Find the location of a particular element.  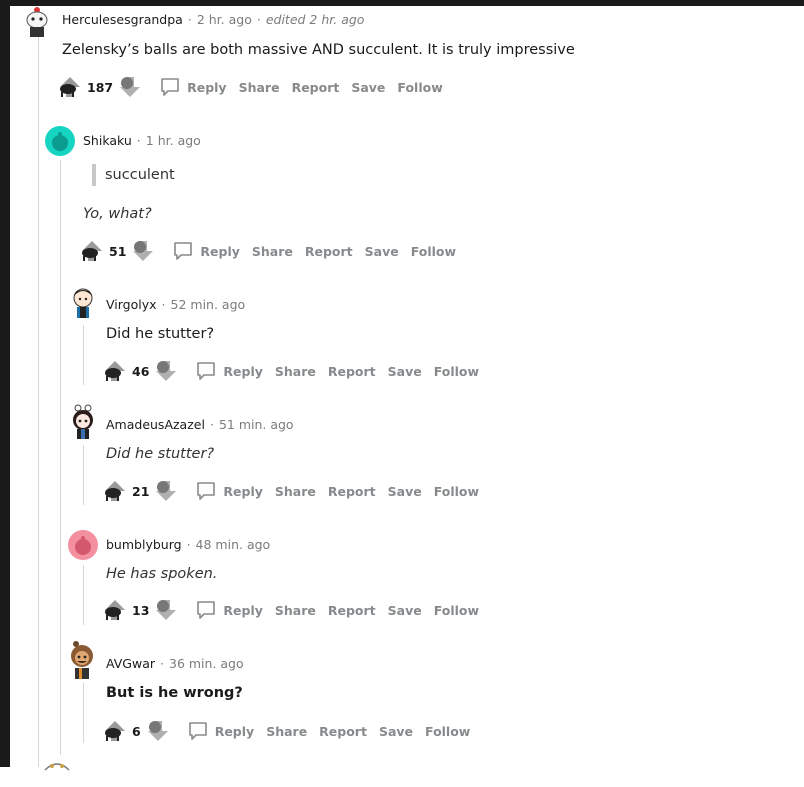

comment-actions: 46 Reply Share Report Save Follow is located at coordinates (290, 371).